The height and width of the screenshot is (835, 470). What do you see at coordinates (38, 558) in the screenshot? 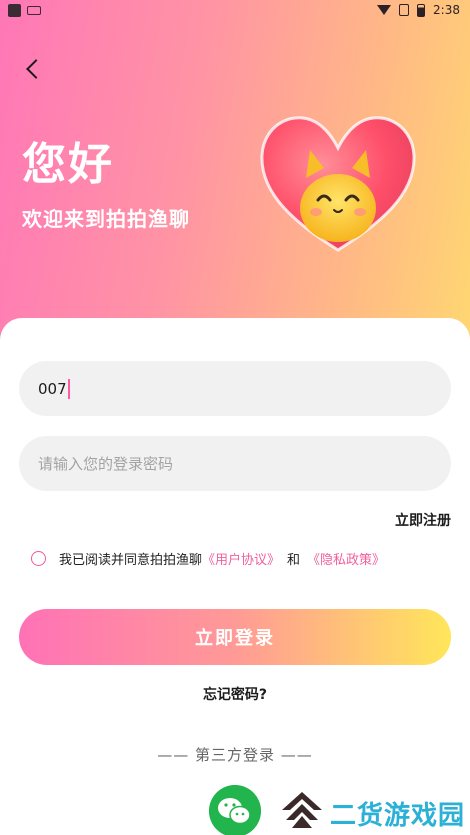
I see `agreement-checkbox` at bounding box center [38, 558].